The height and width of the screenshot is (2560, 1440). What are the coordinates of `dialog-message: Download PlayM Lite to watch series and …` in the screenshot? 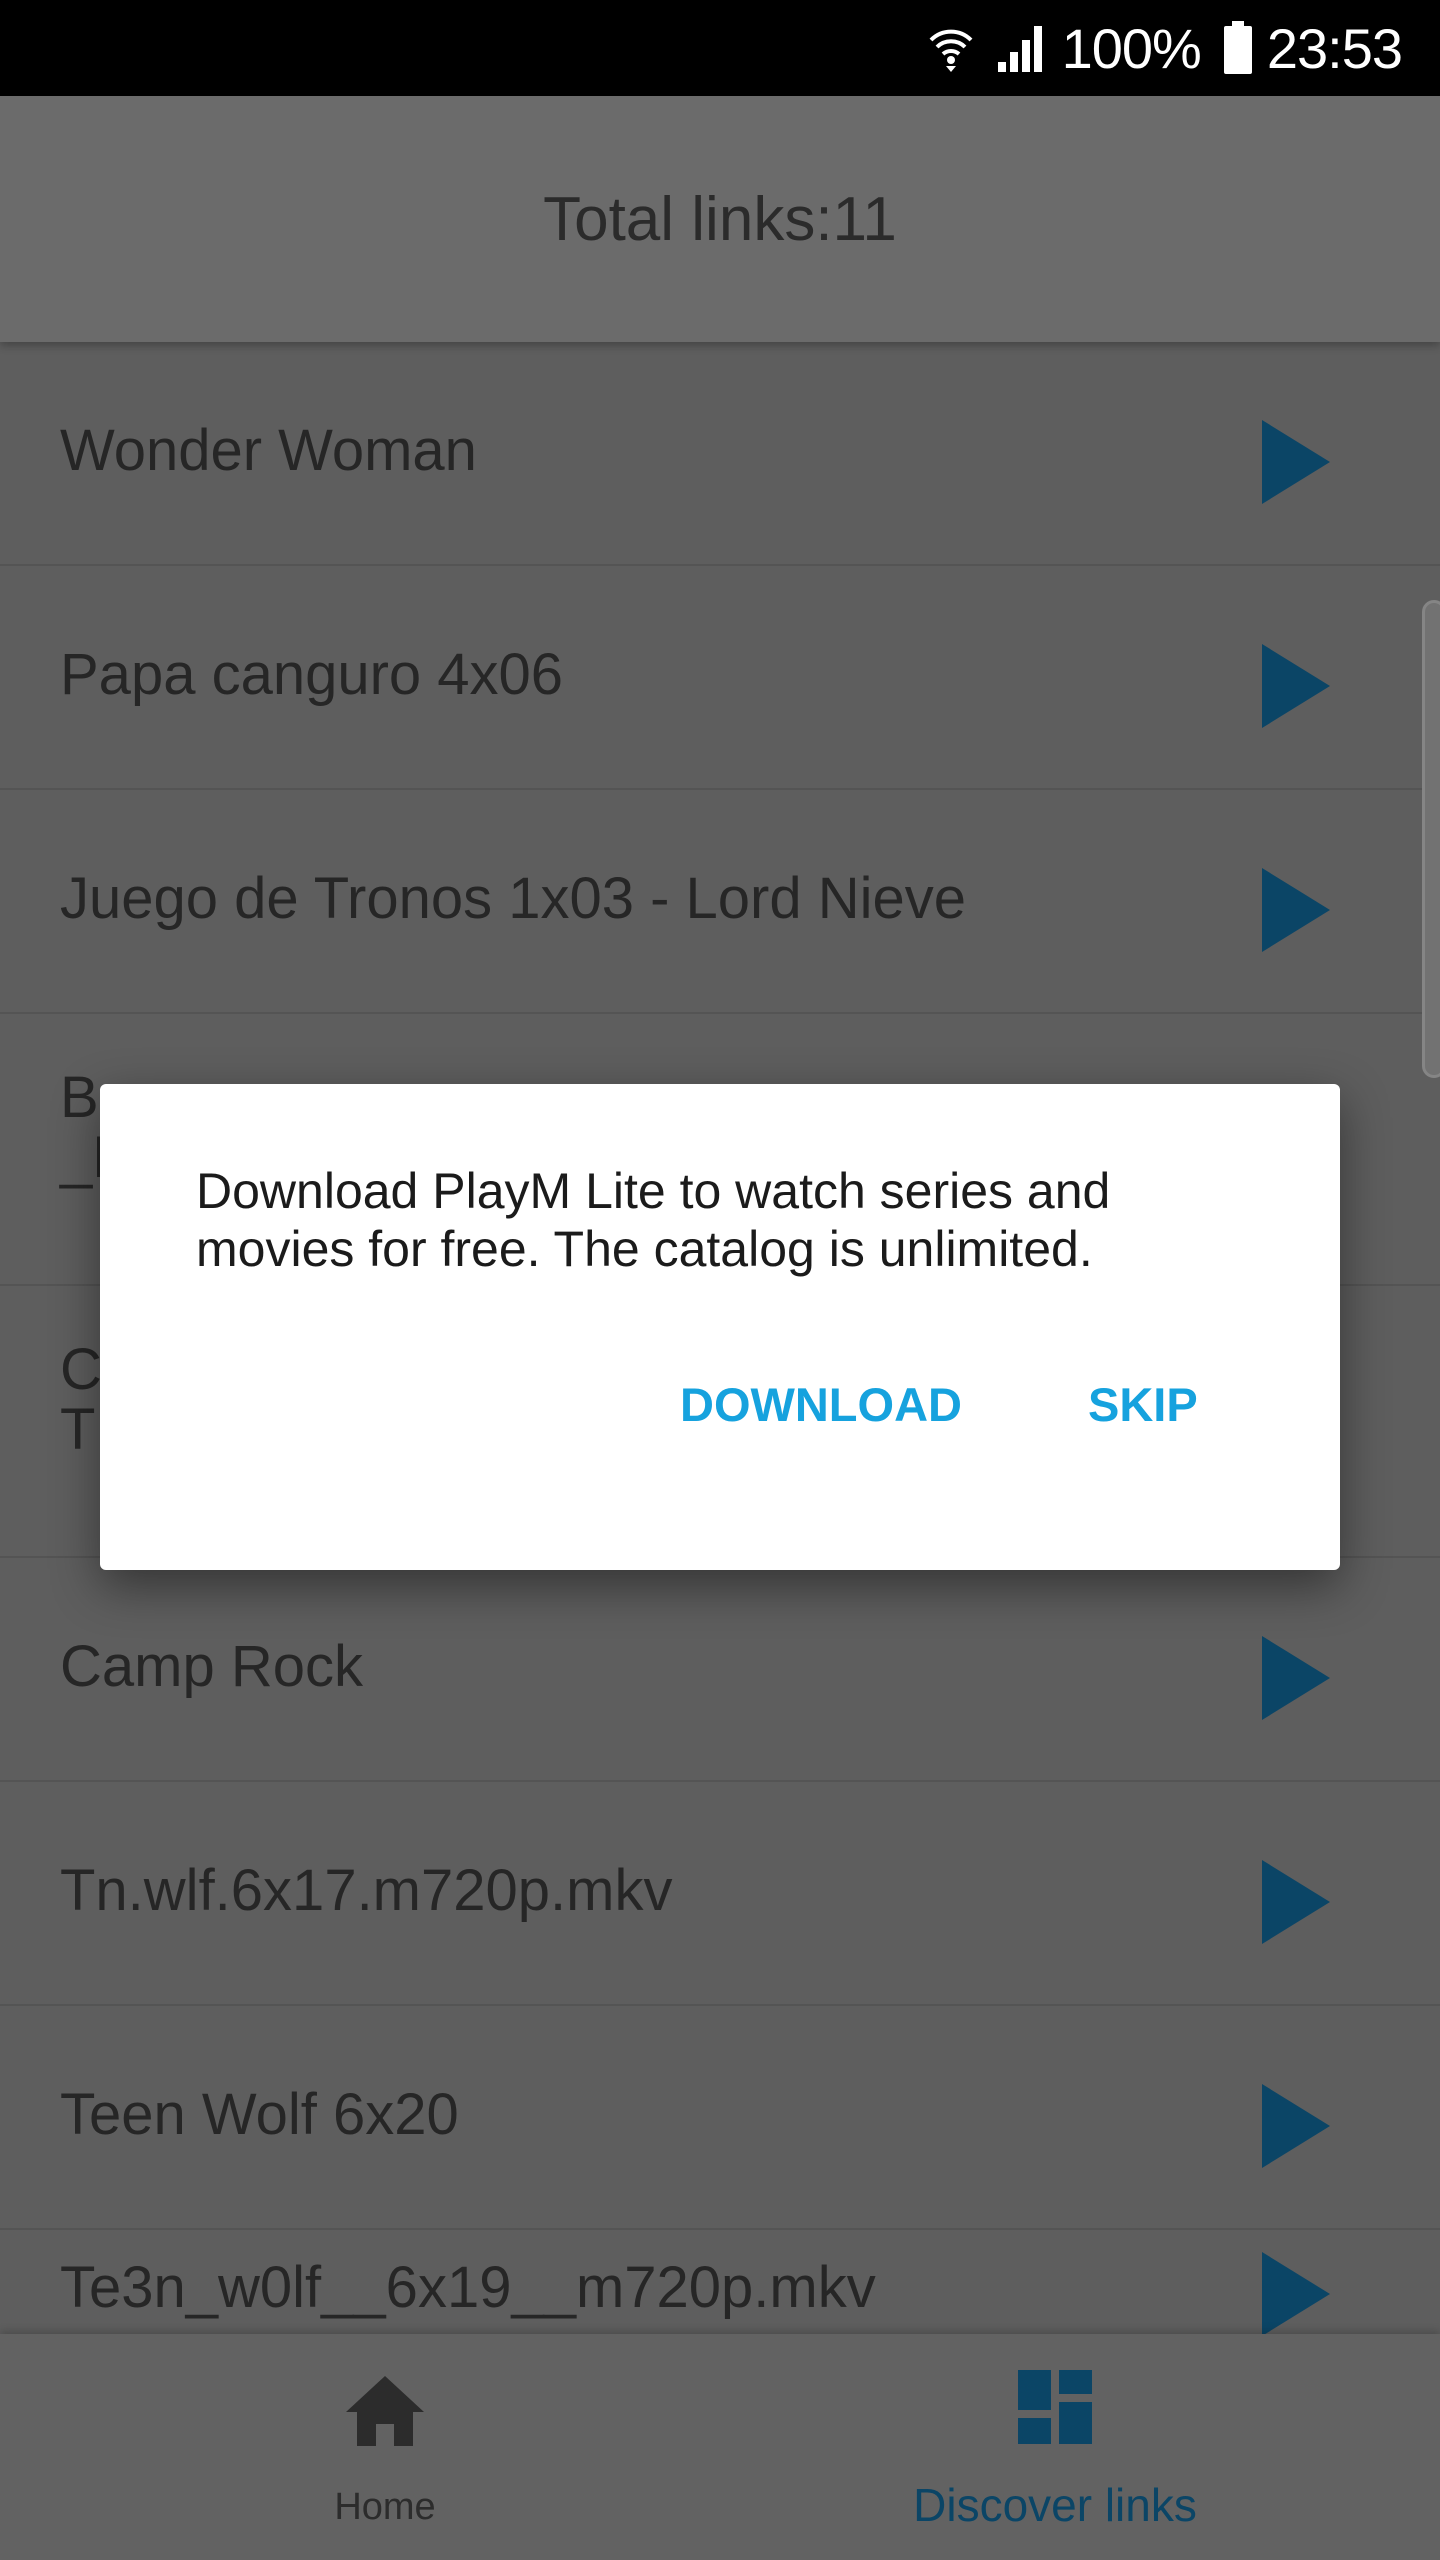 It's located at (653, 1220).